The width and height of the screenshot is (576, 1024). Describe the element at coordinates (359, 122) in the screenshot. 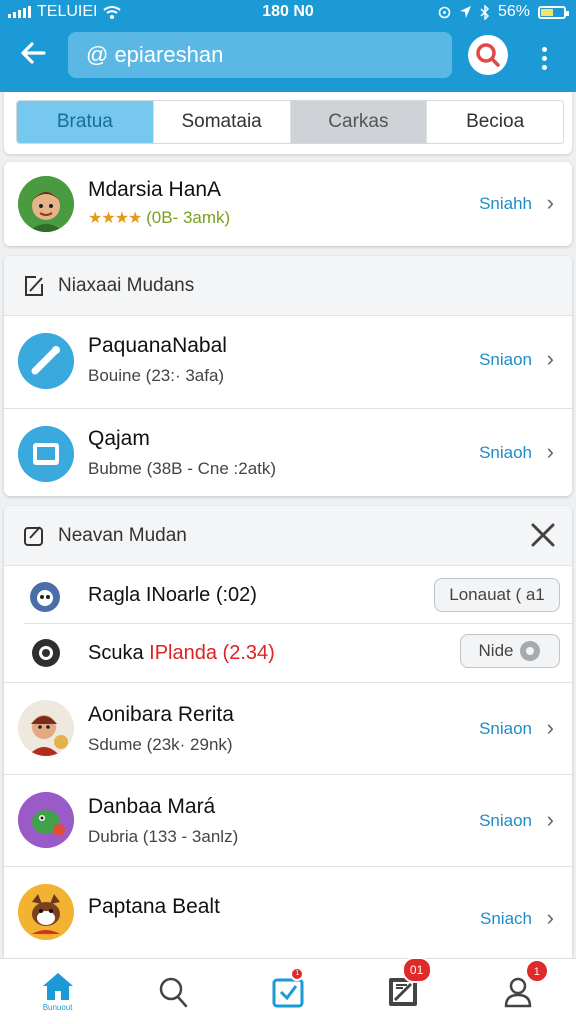

I see `segment-tab-3: Carkas` at that location.